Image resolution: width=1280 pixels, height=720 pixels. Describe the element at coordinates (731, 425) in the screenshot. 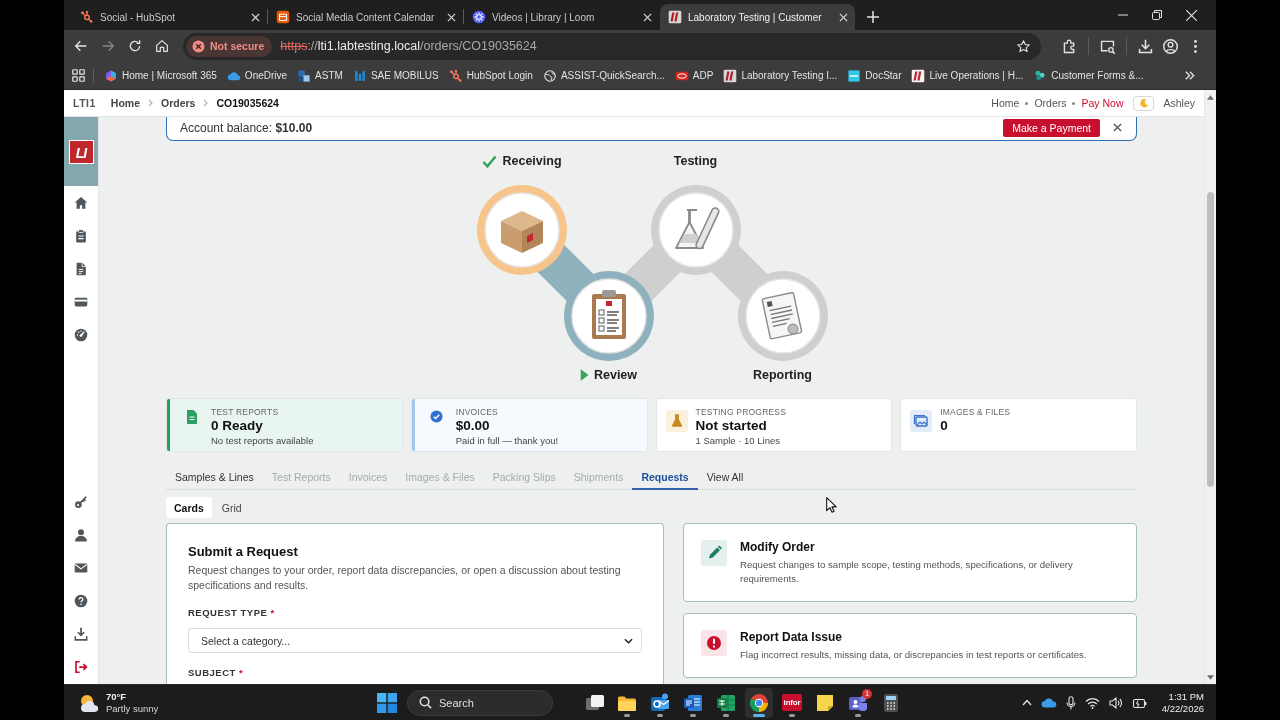

I see `stat-value: Not started` at that location.